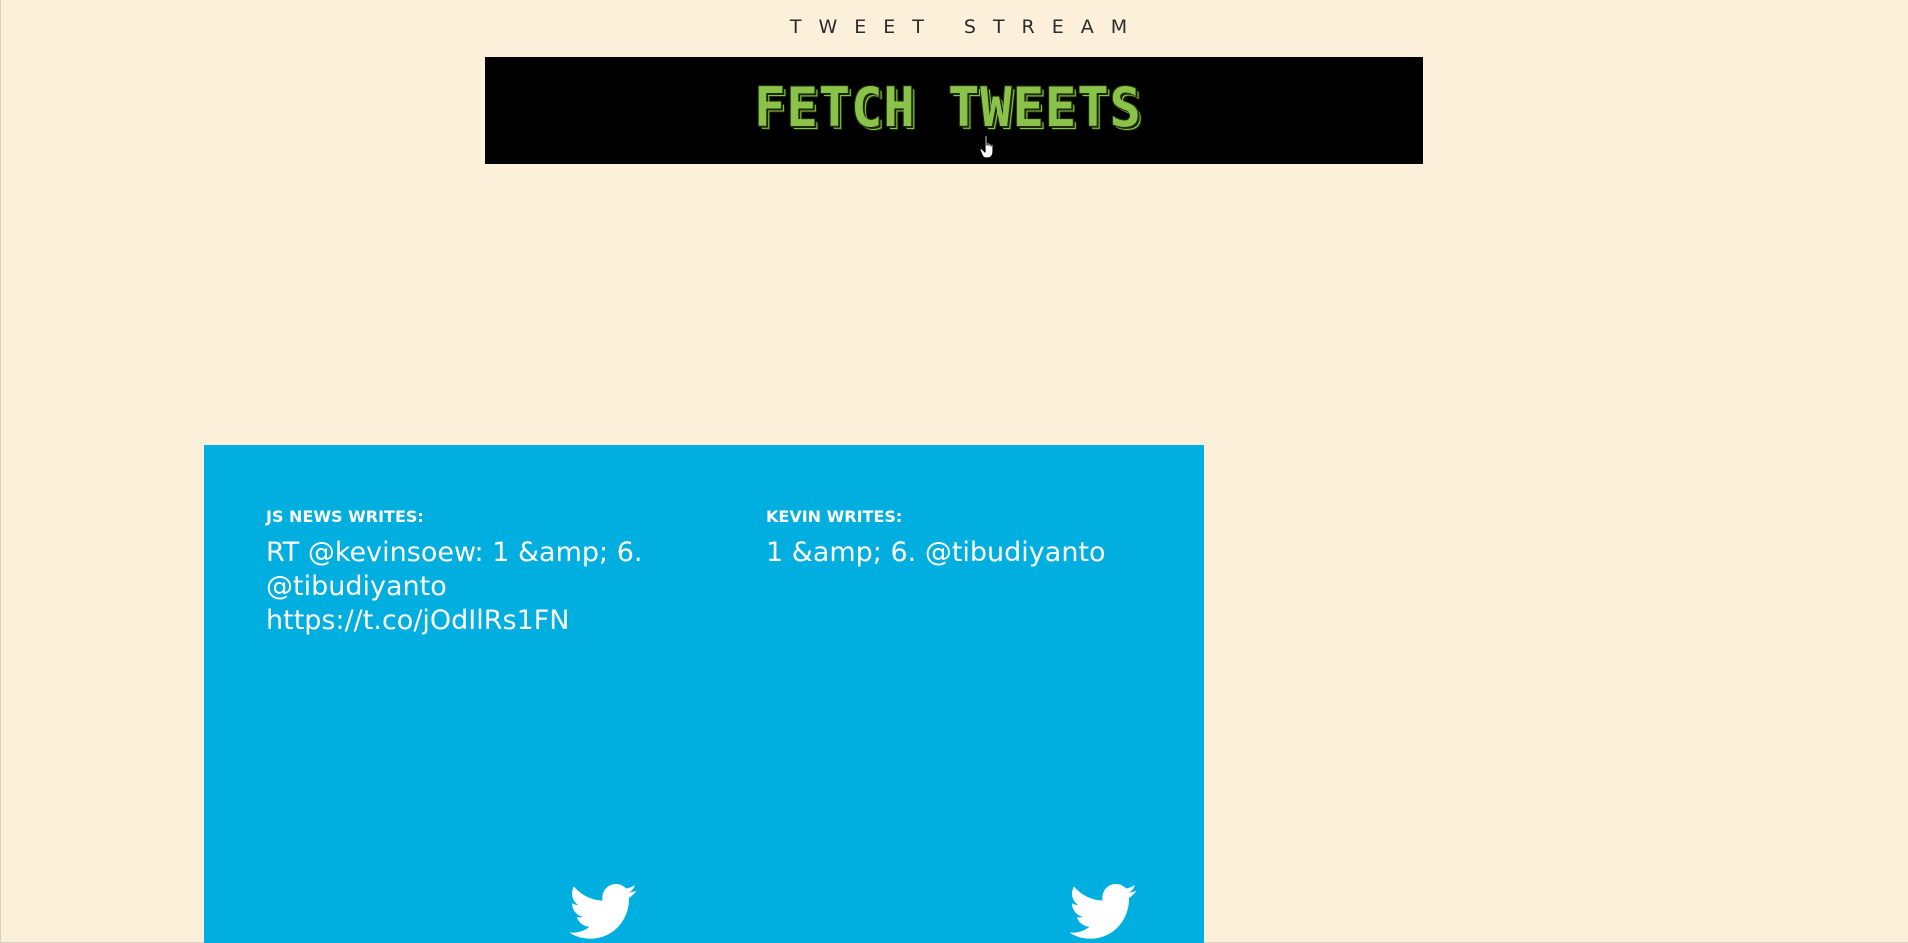 This screenshot has height=943, width=1908. What do you see at coordinates (986, 146) in the screenshot?
I see `hand-pointer-icon` at bounding box center [986, 146].